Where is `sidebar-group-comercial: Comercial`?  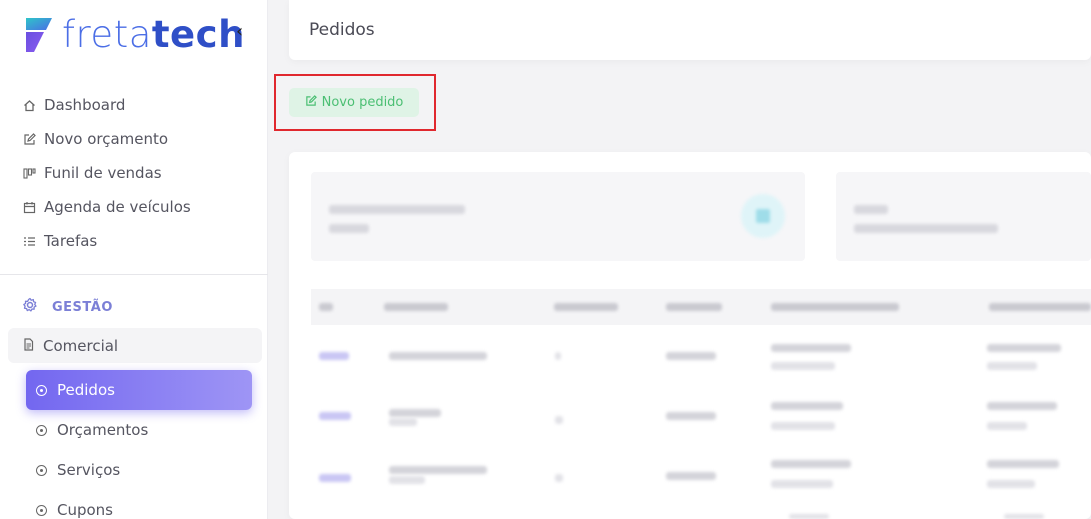 sidebar-group-comercial: Comercial is located at coordinates (135, 345).